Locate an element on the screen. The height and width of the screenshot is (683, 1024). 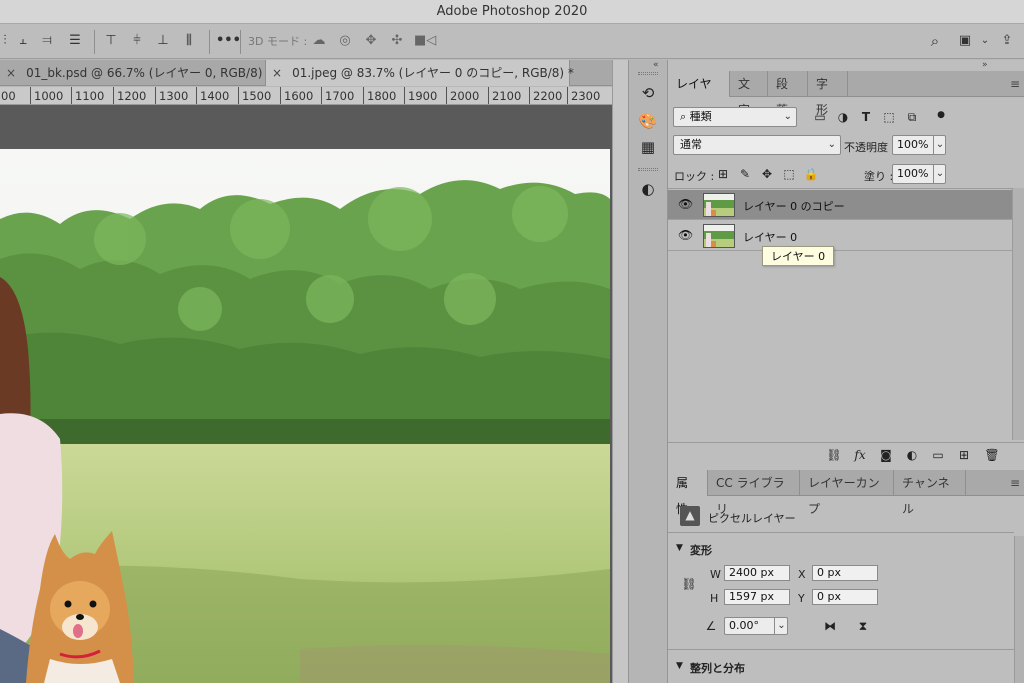
blend-mode-select: 通常 ⌄ is located at coordinates (757, 145).